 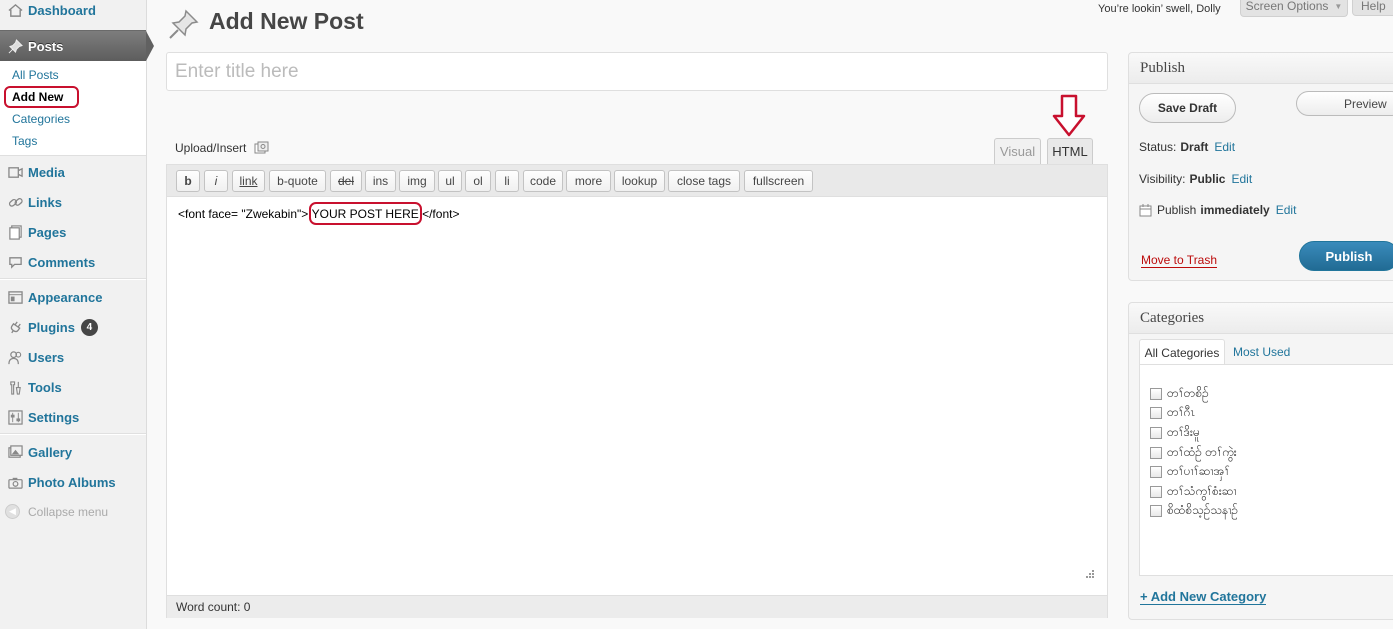 I want to click on tab-visual-label: Visual, so click(x=1017, y=151).